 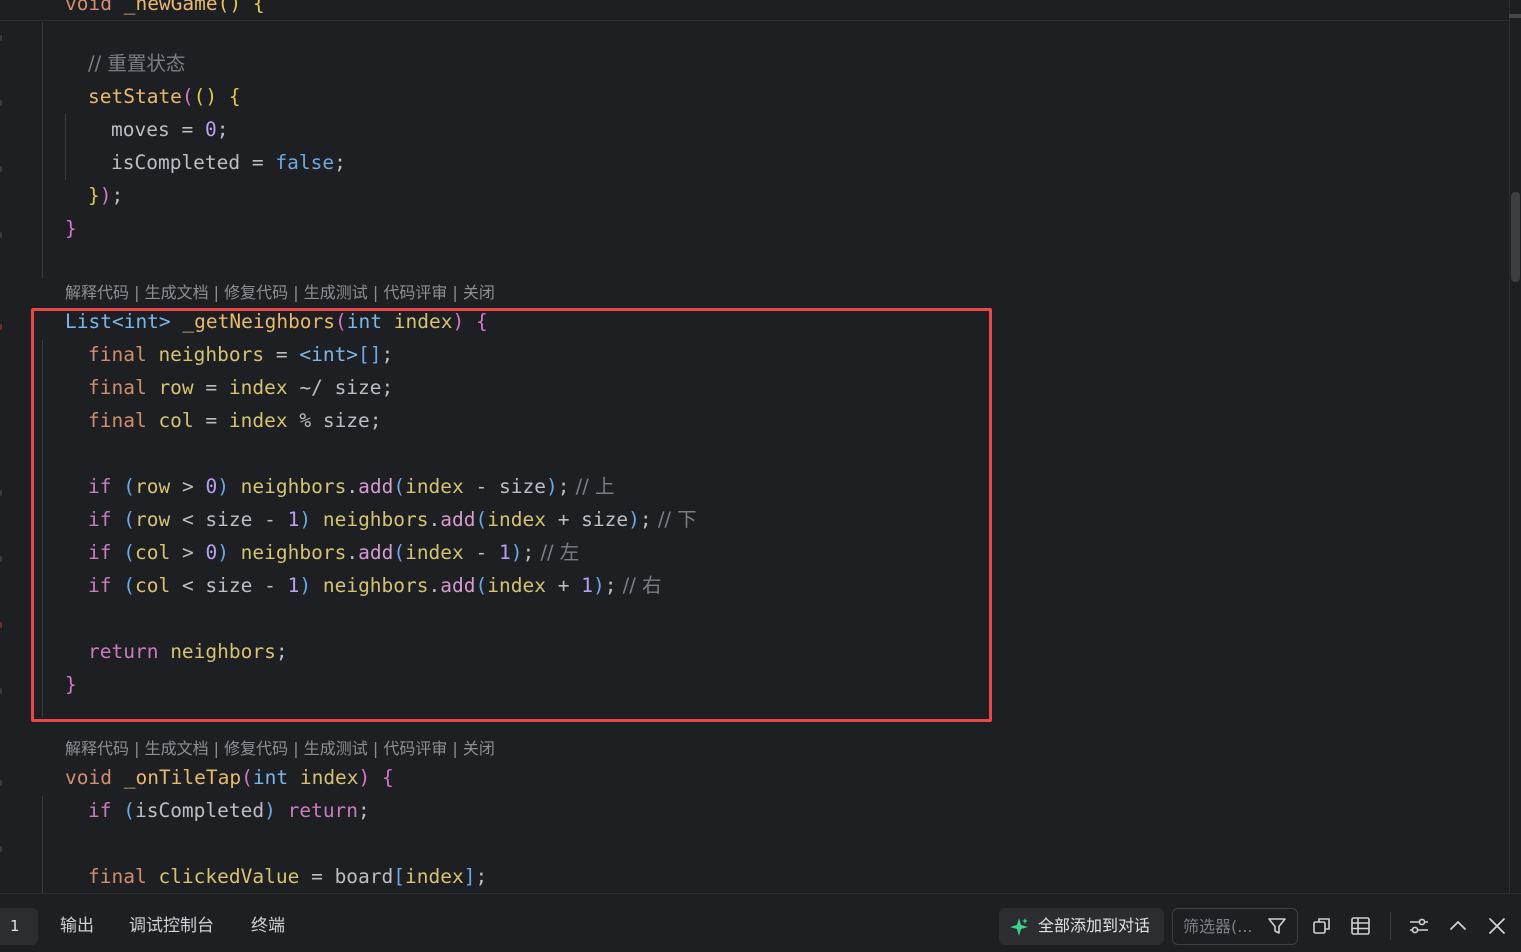 What do you see at coordinates (1277, 926) in the screenshot?
I see `filter-icon` at bounding box center [1277, 926].